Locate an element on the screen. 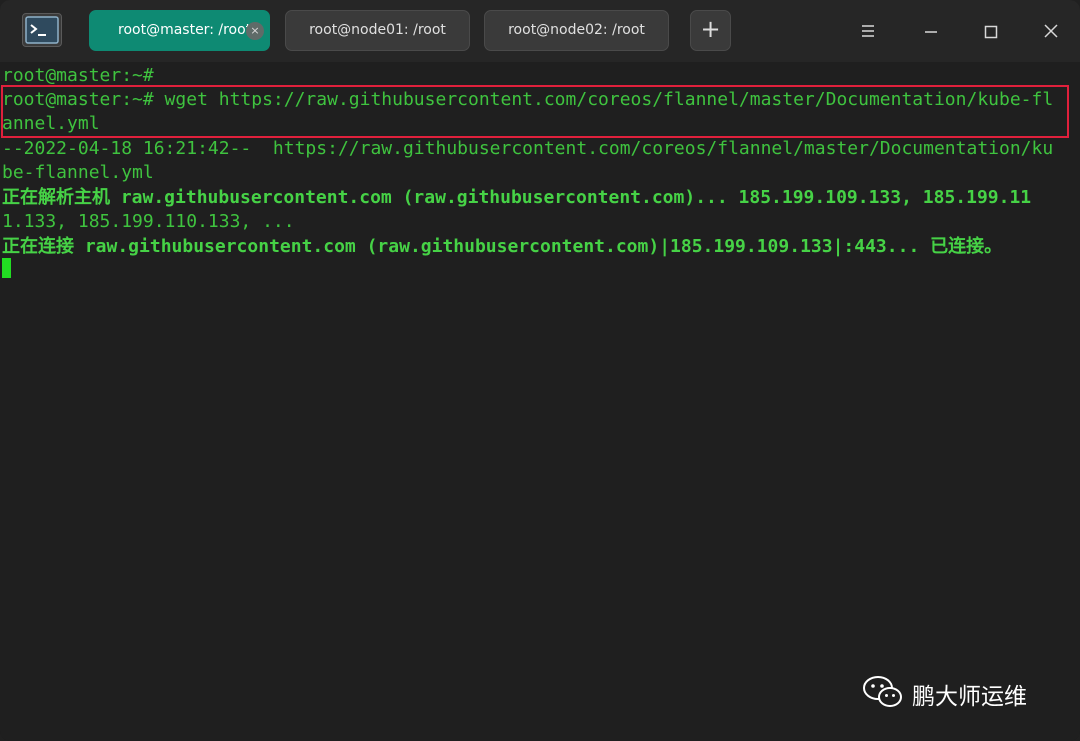 This screenshot has height=741, width=1080. watermark: 鹏大师运维 is located at coordinates (944, 694).